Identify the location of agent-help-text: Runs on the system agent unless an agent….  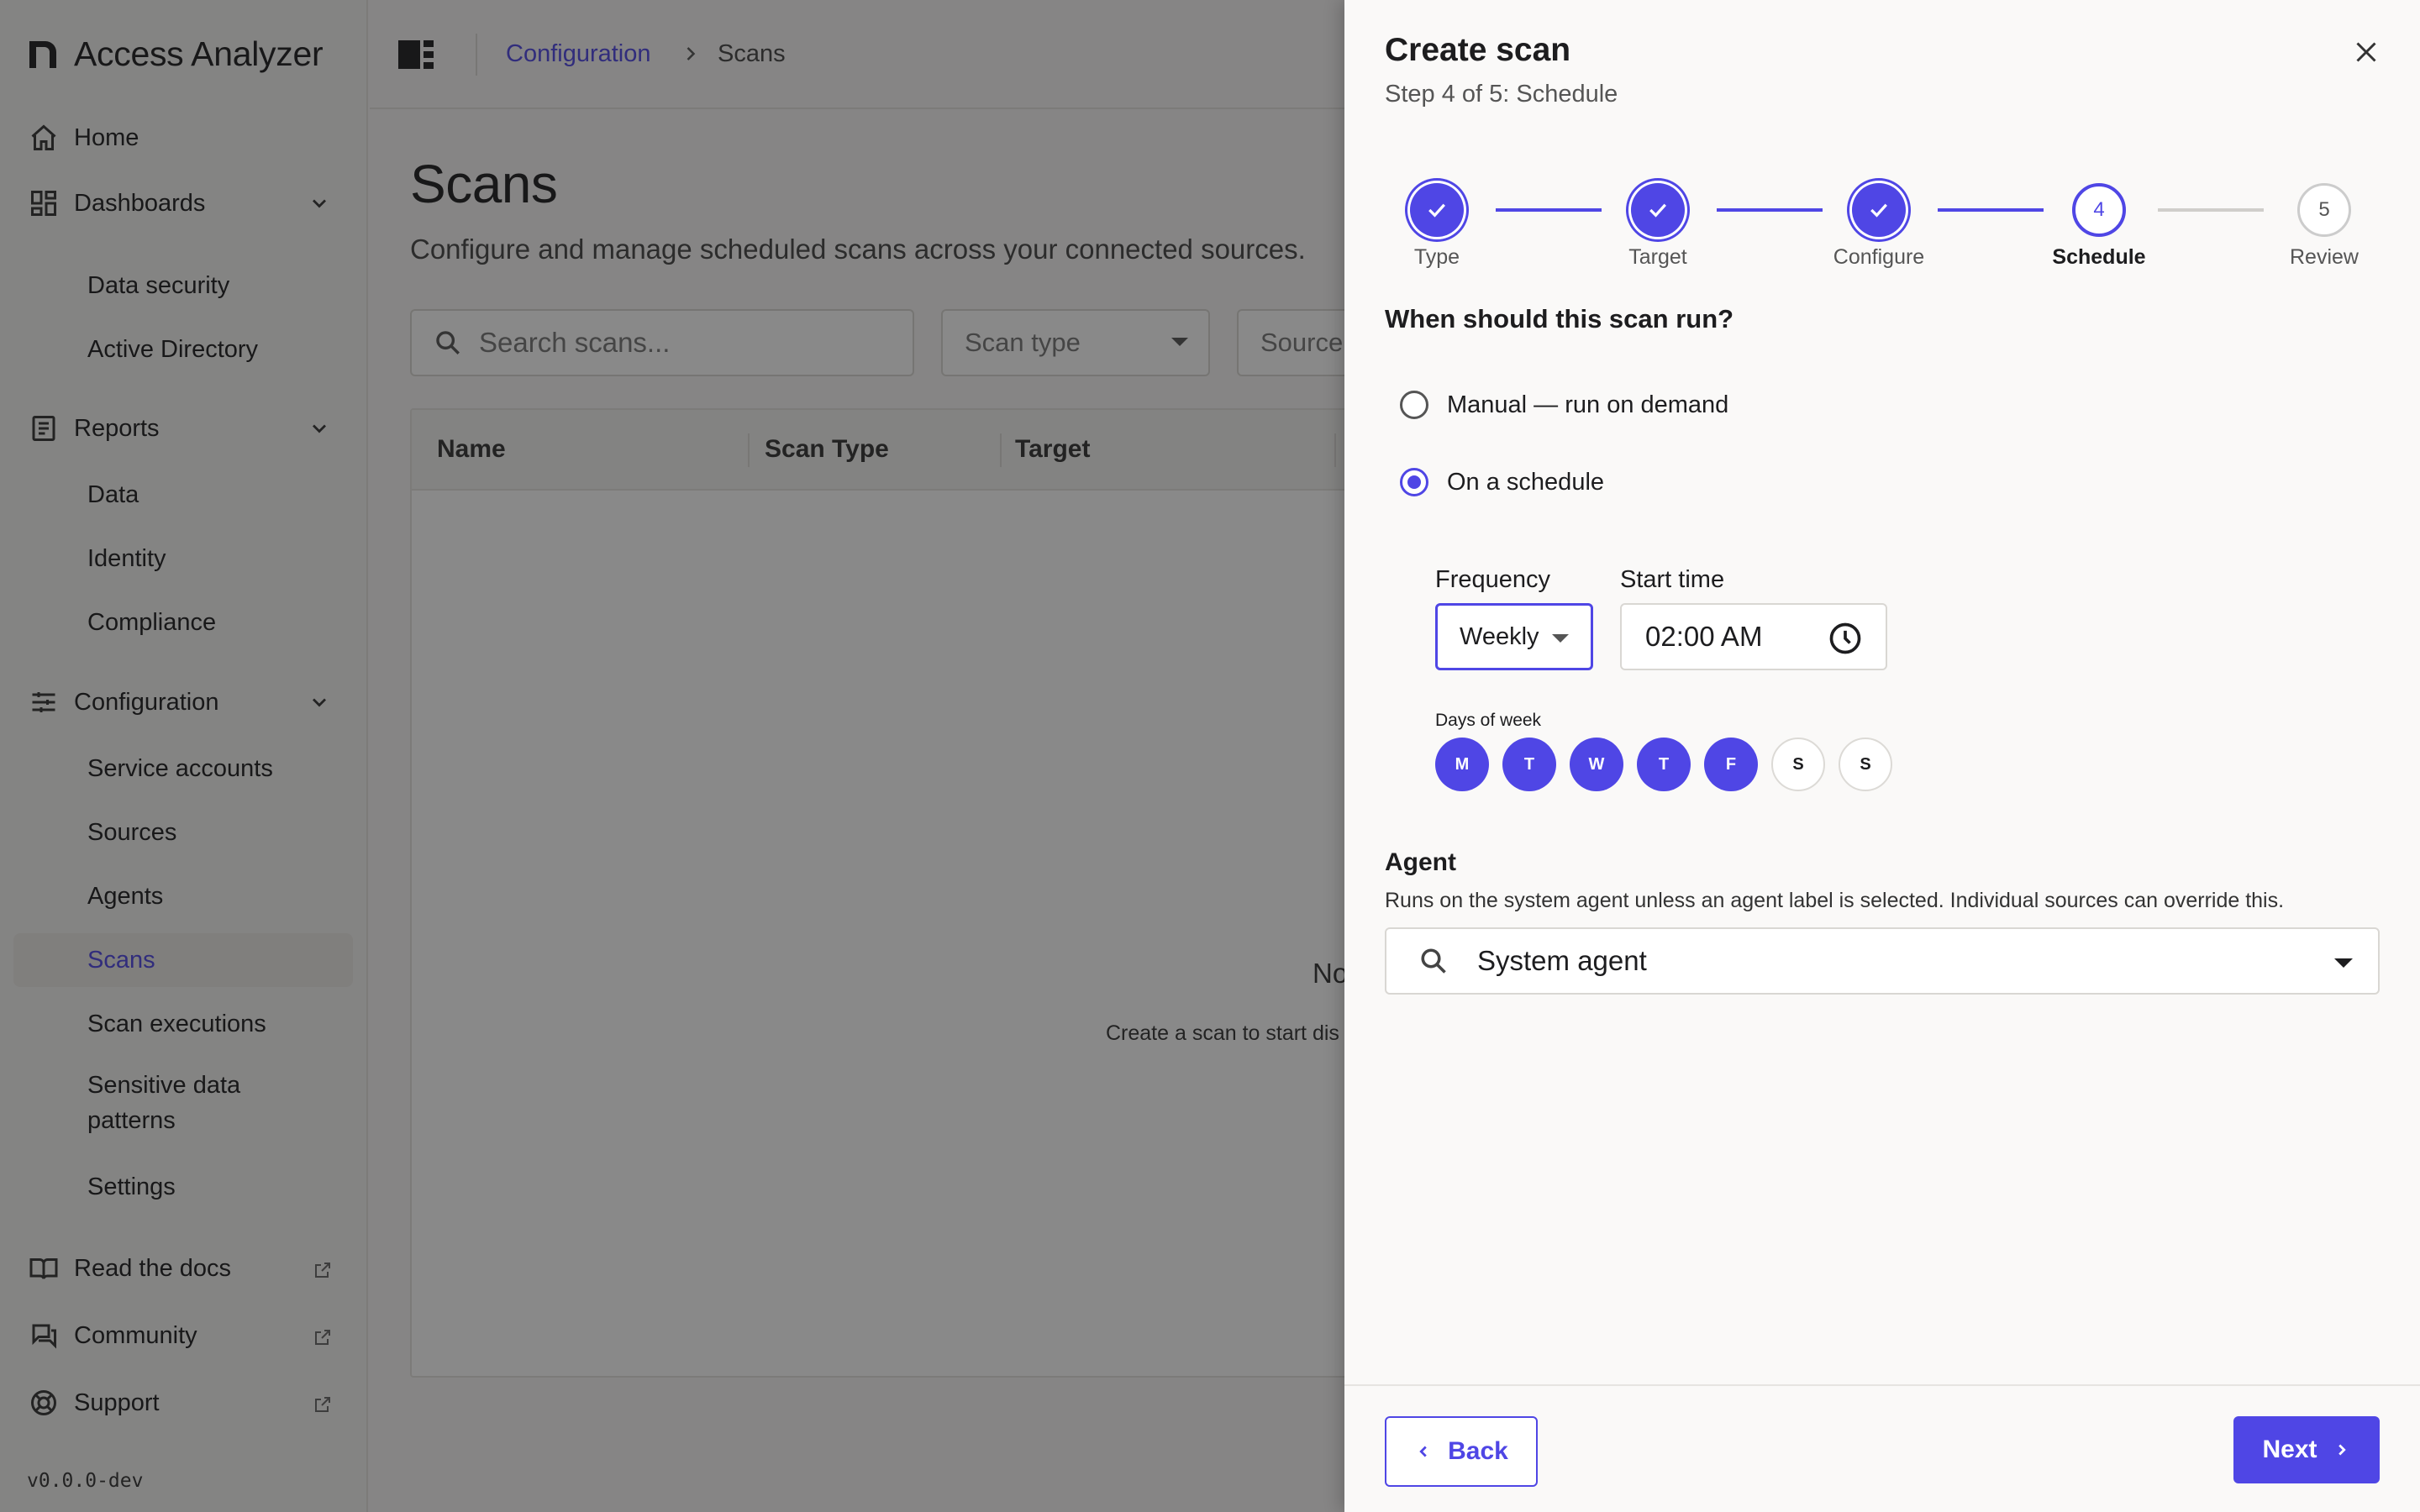
(1835, 900).